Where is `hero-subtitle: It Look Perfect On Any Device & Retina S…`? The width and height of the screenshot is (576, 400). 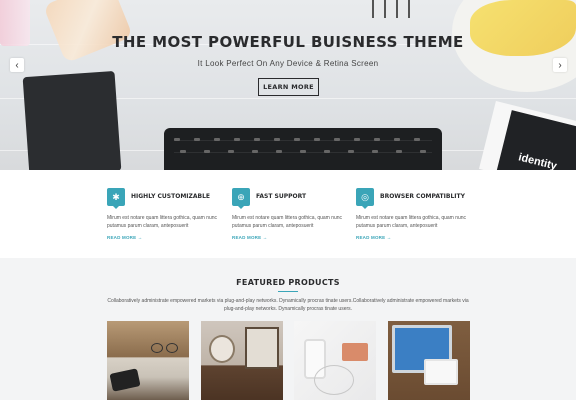
hero-subtitle: It Look Perfect On Any Device & Retina S… is located at coordinates (288, 63).